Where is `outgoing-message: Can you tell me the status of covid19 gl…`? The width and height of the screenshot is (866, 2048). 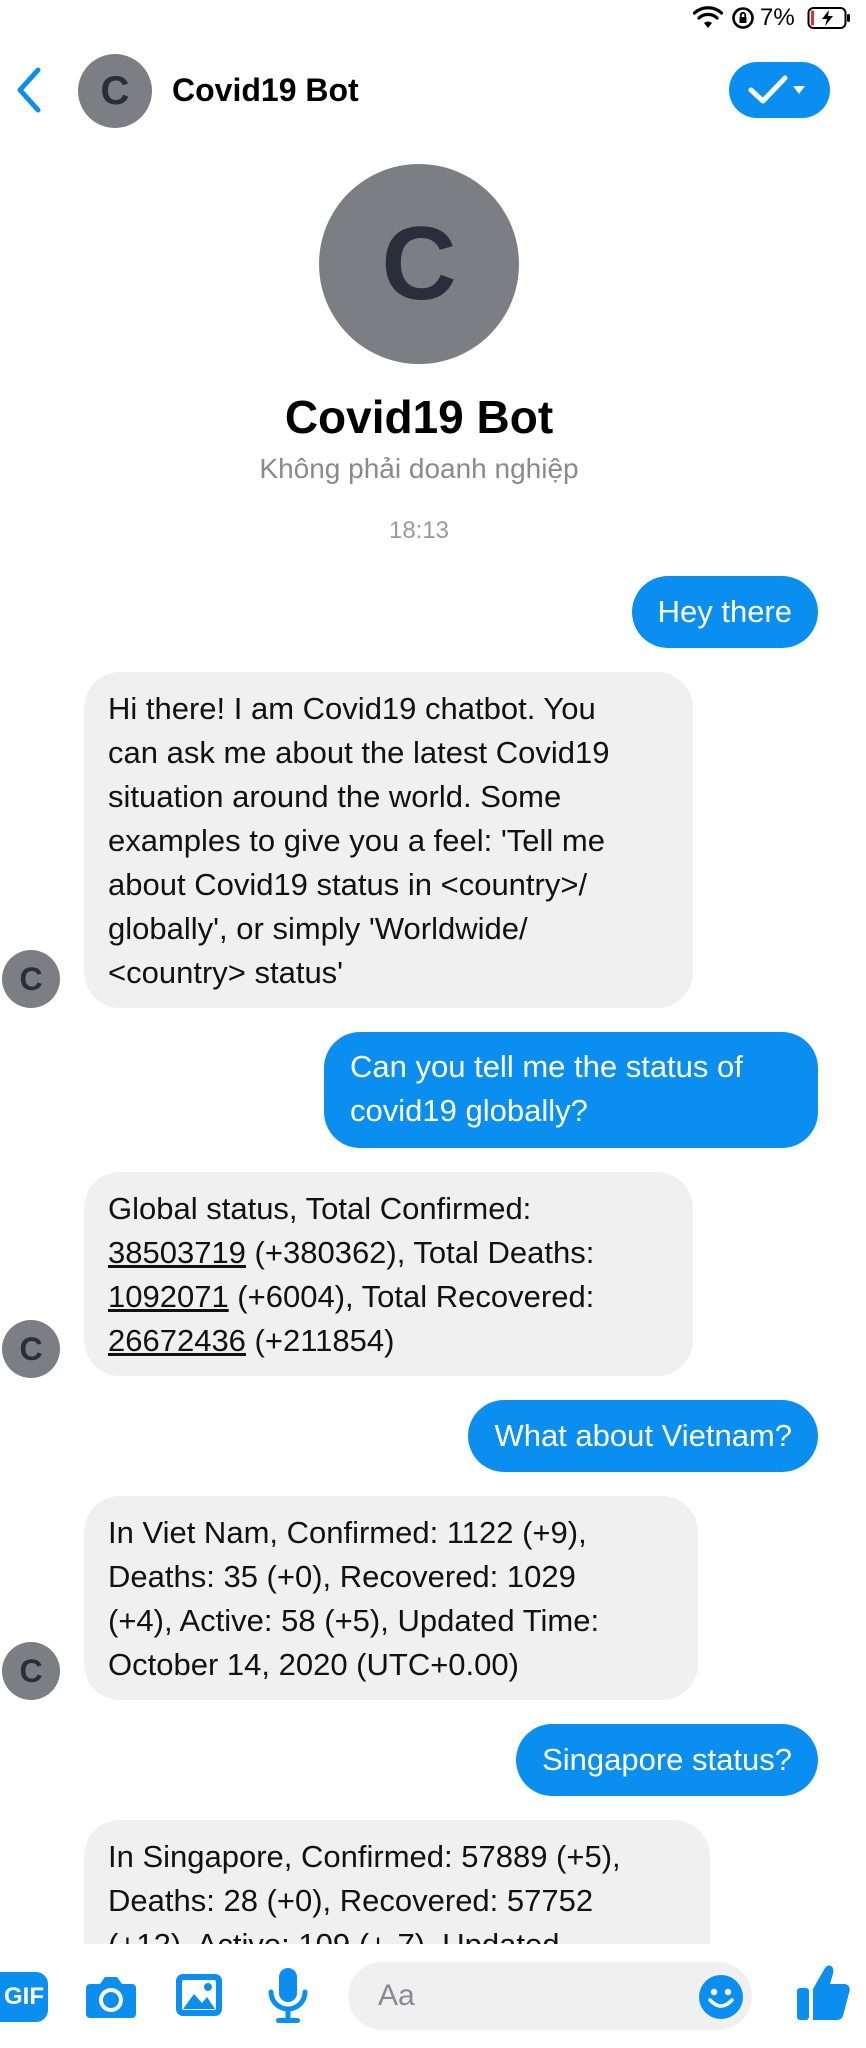
outgoing-message: Can you tell me the status of covid19 gl… is located at coordinates (571, 1090).